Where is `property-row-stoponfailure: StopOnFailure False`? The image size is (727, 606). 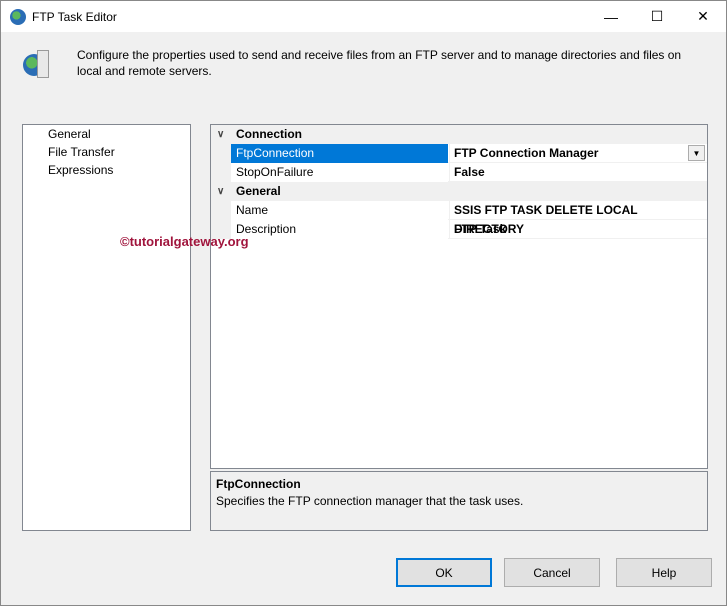
property-row-stoponfailure: StopOnFailure False is located at coordinates (459, 172).